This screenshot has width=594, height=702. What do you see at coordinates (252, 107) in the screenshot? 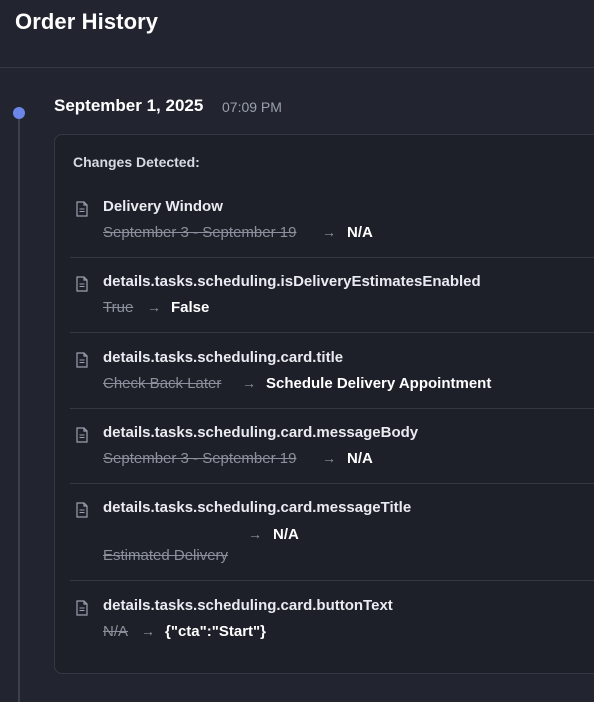
I see `entry-time: 07:09 PM` at bounding box center [252, 107].